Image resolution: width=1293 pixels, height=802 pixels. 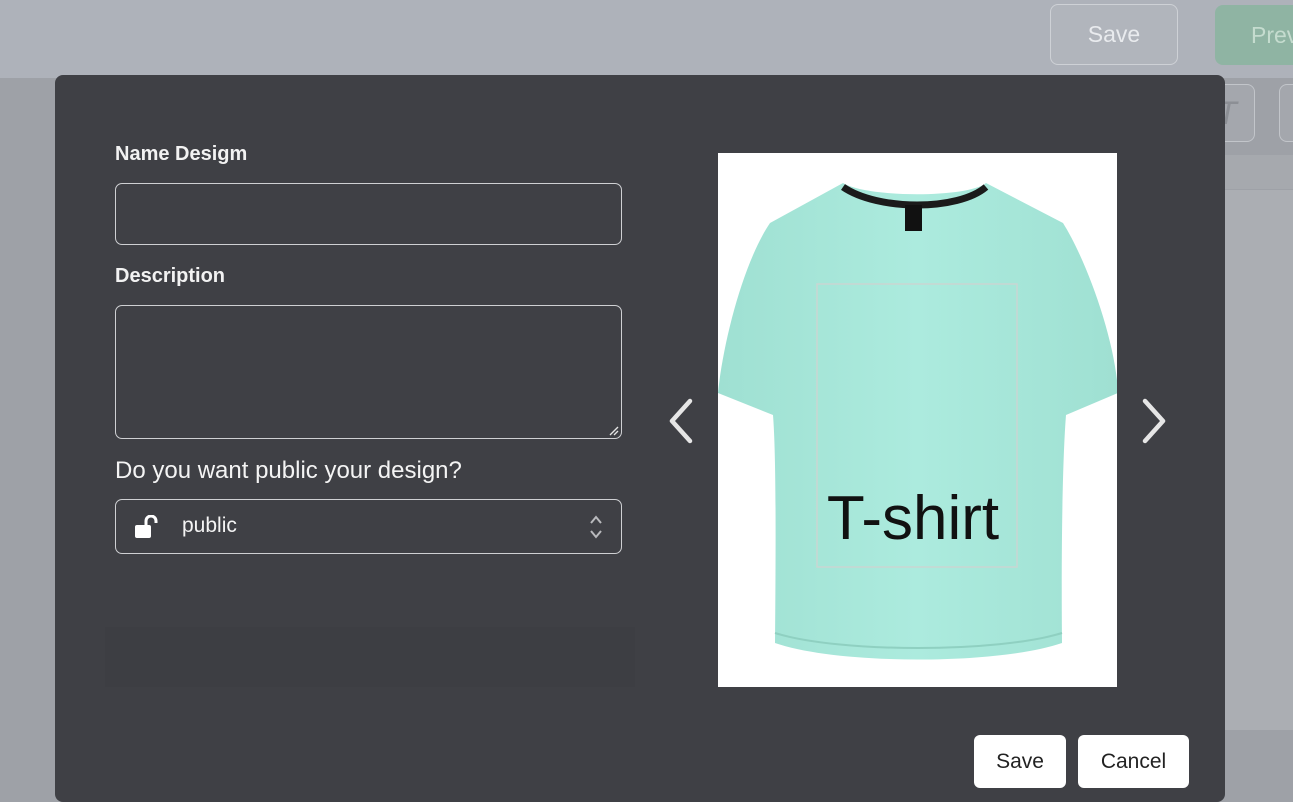 I want to click on resize-grip-icon, so click(x=614, y=431).